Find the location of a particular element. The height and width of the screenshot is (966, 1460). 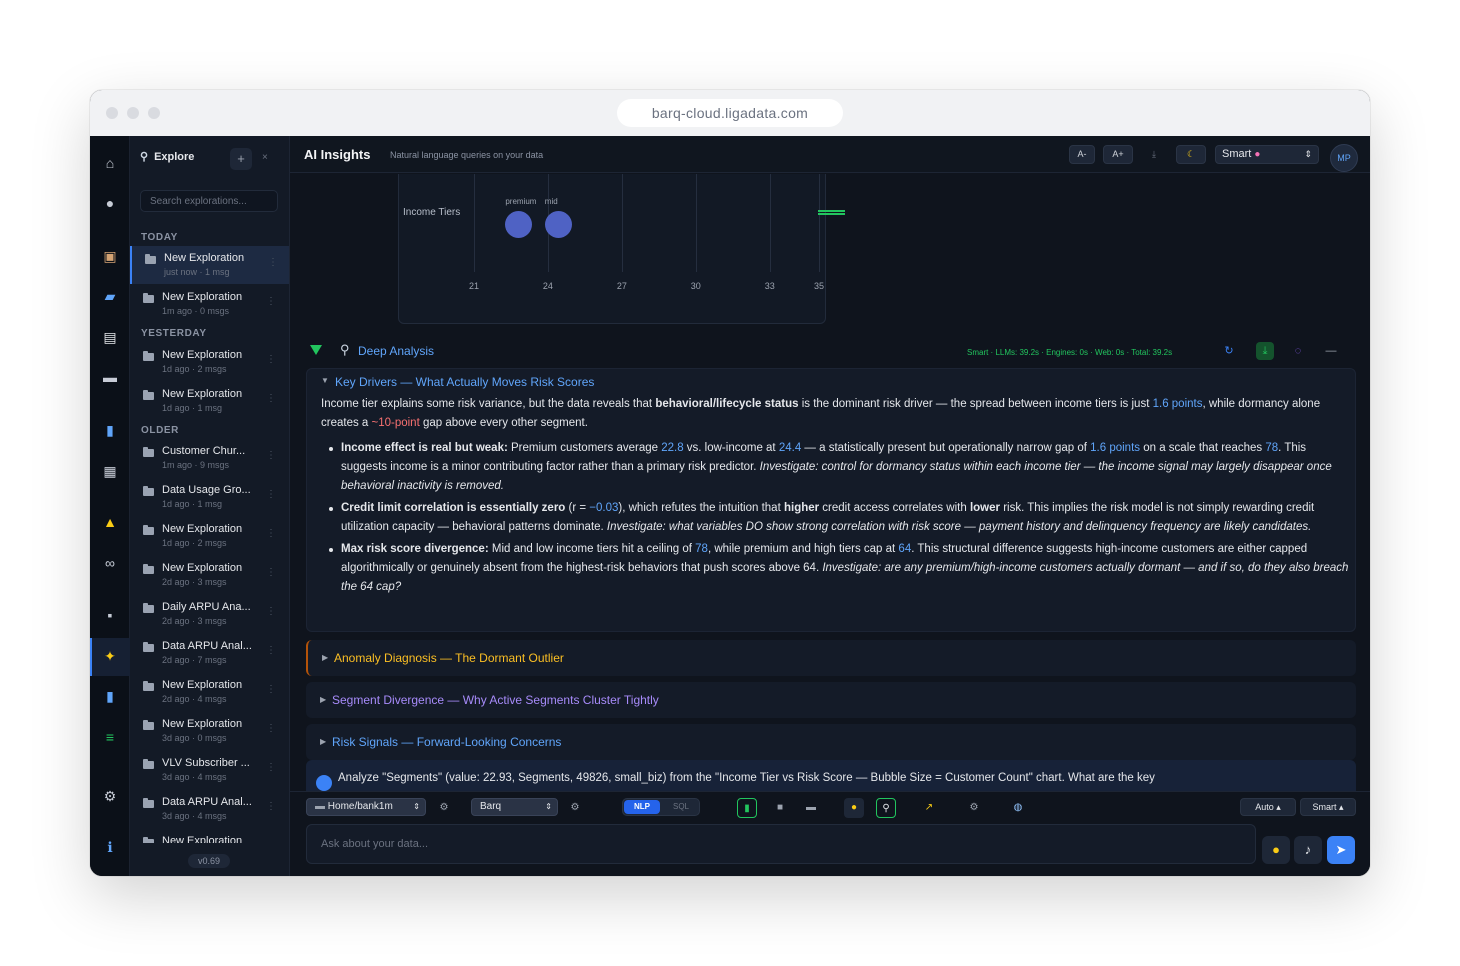

engine-select: Barq ⇕ is located at coordinates (514, 807).